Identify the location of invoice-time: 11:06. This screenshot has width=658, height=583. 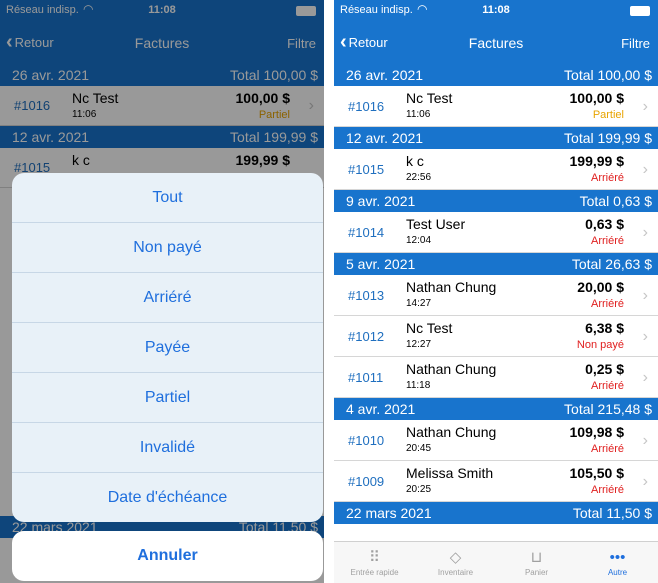
(418, 114).